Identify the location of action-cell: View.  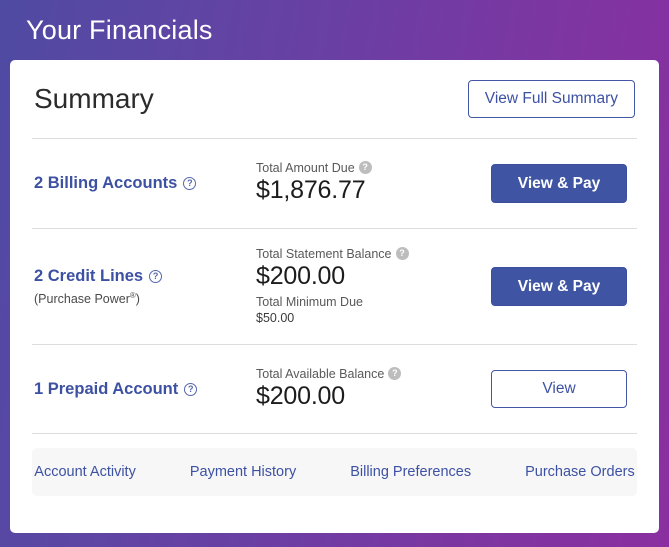
(559, 389).